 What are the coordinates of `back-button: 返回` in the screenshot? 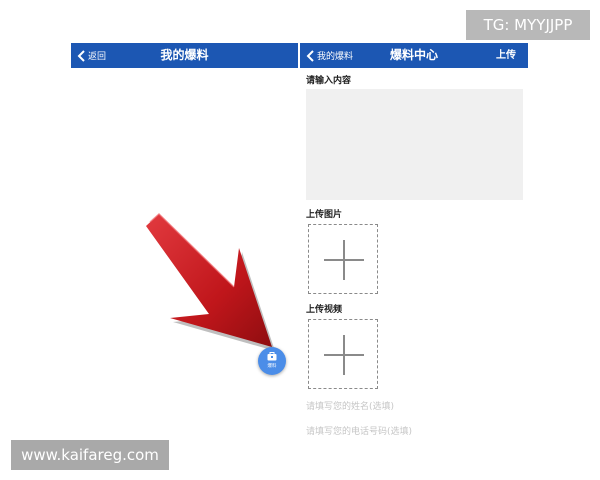 It's located at (91, 55).